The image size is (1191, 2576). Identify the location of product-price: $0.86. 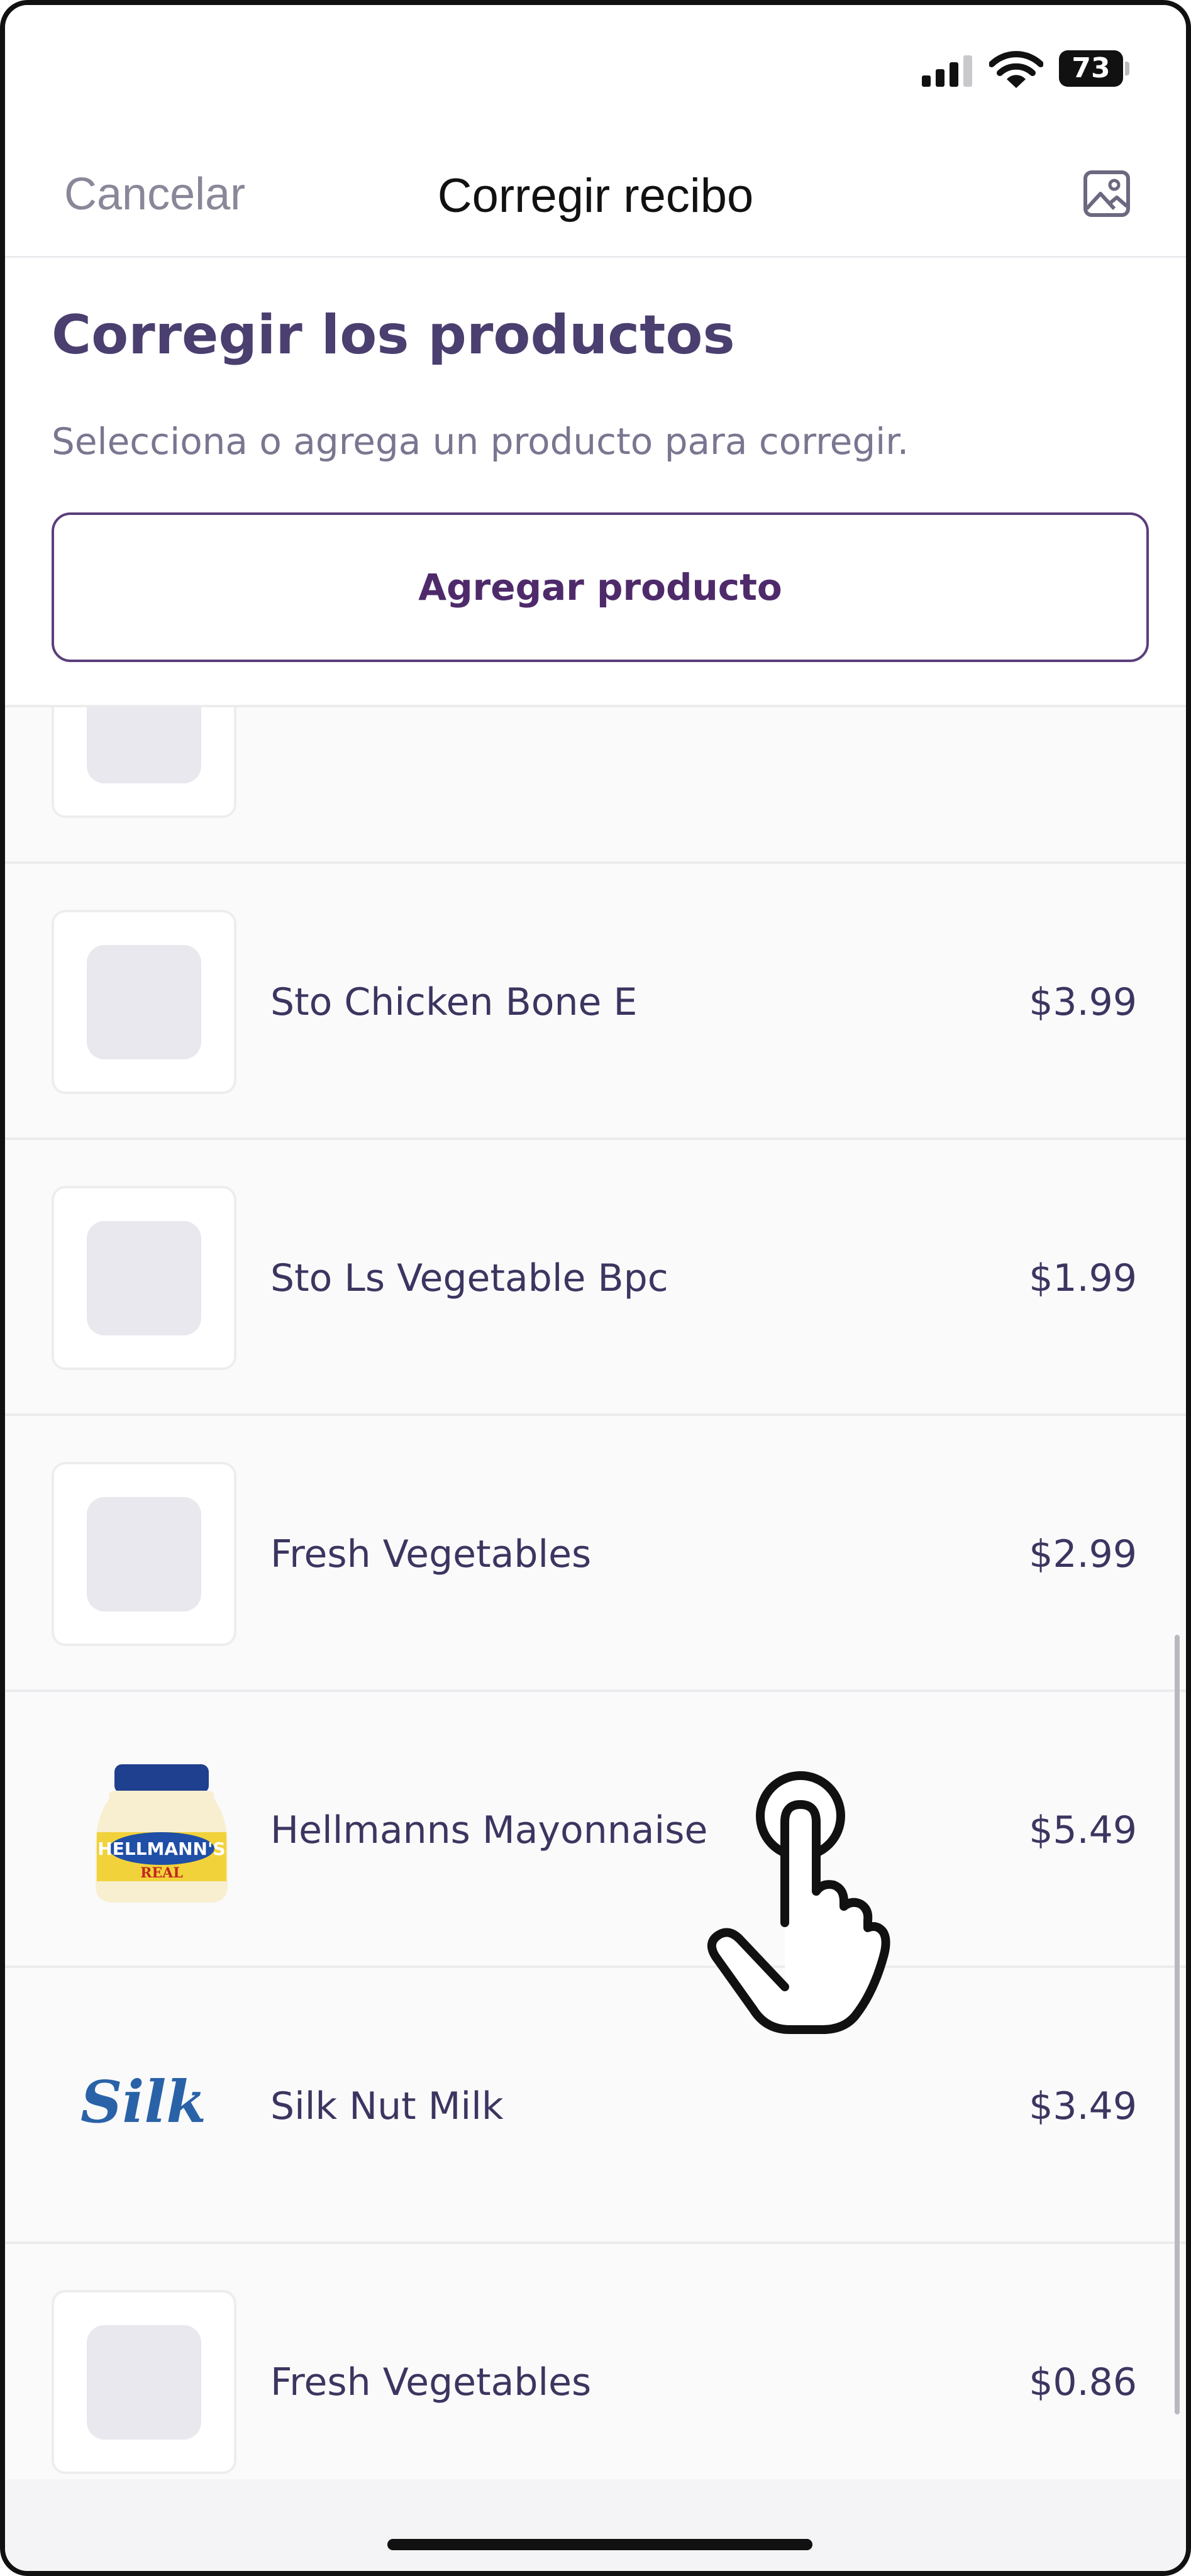
(1083, 2382).